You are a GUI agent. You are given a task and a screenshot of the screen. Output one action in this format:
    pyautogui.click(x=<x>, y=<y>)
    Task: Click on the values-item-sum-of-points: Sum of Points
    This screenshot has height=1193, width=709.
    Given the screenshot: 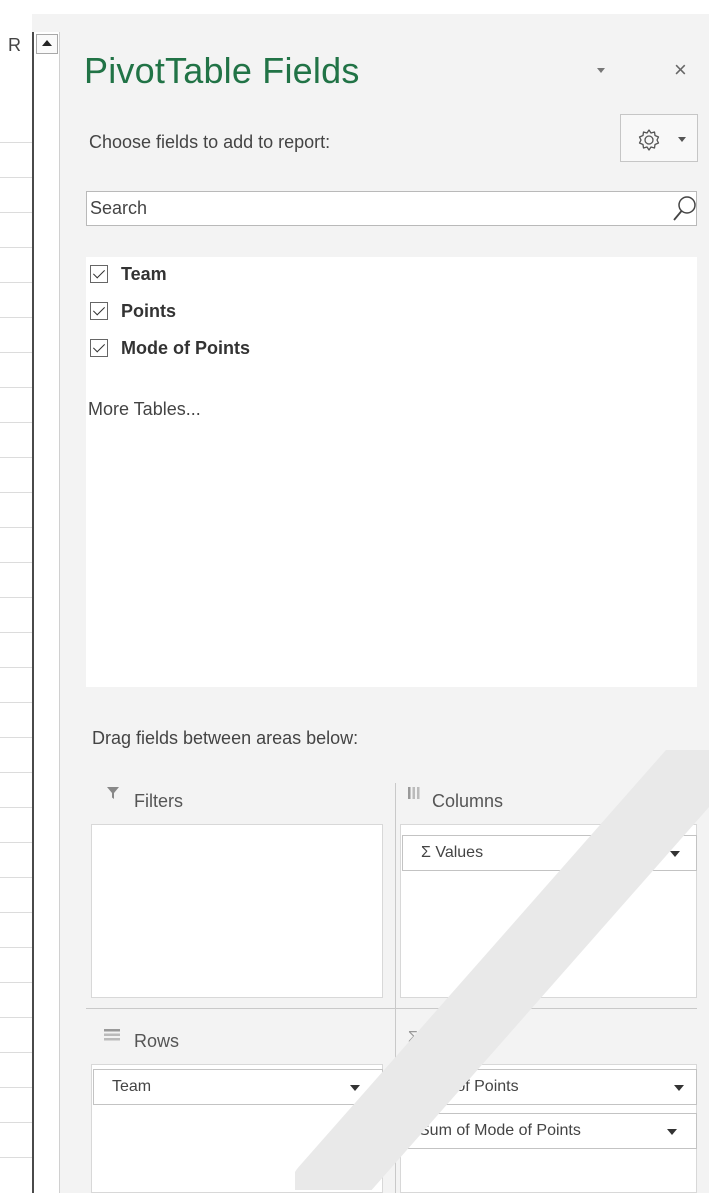 What is the action you would take?
    pyautogui.click(x=549, y=1087)
    